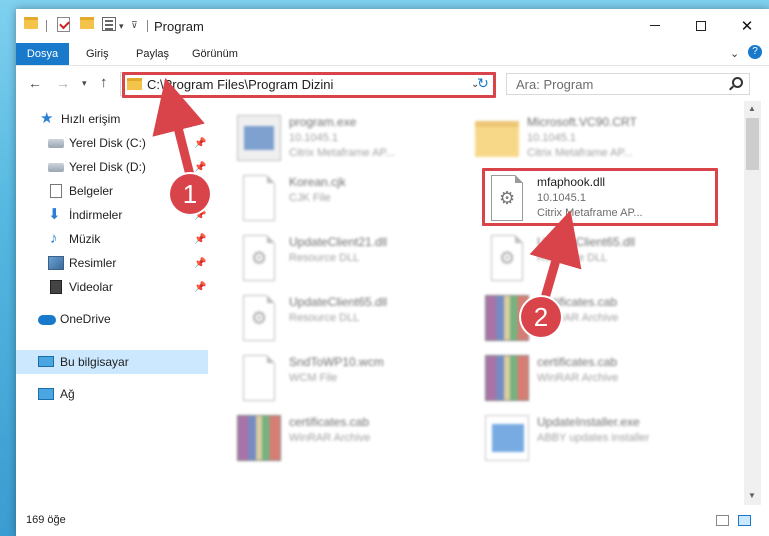 Image resolution: width=769 pixels, height=536 pixels. What do you see at coordinates (179, 26) in the screenshot?
I see `window-title: Program` at bounding box center [179, 26].